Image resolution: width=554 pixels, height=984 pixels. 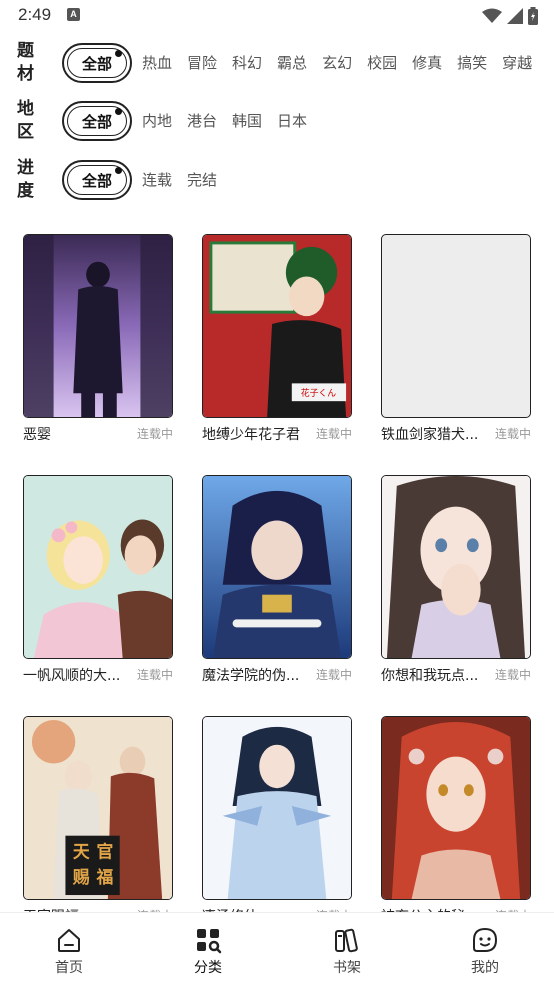 I want to click on filter-title-genre: 题材, so click(x=25, y=62).